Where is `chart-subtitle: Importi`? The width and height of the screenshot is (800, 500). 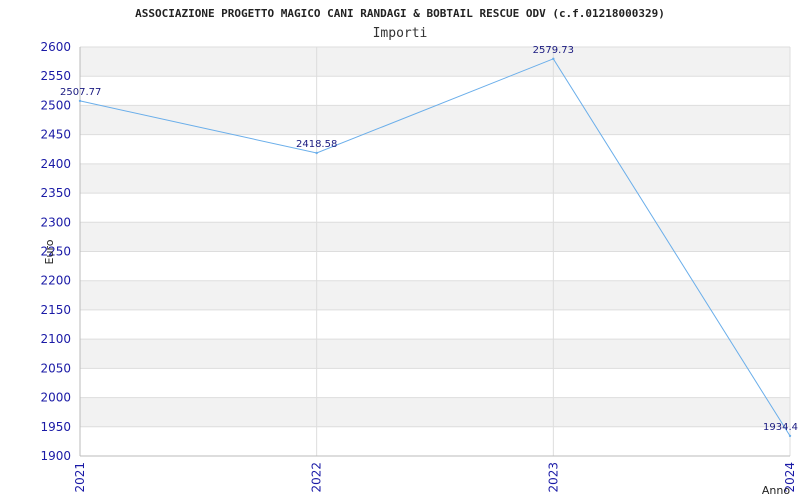 chart-subtitle: Importi is located at coordinates (400, 33).